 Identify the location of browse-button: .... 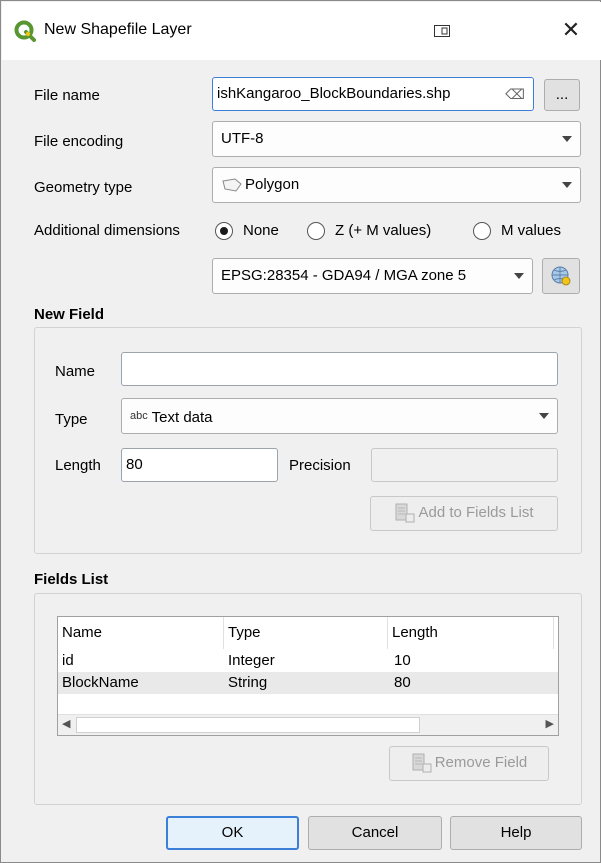
(562, 95).